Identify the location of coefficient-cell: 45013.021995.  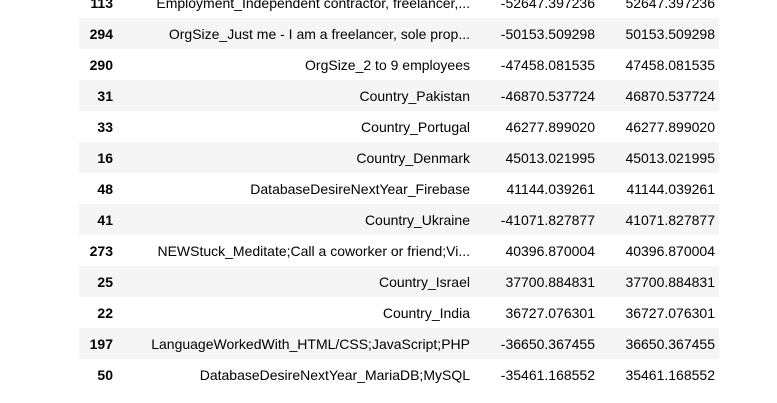
(550, 157).